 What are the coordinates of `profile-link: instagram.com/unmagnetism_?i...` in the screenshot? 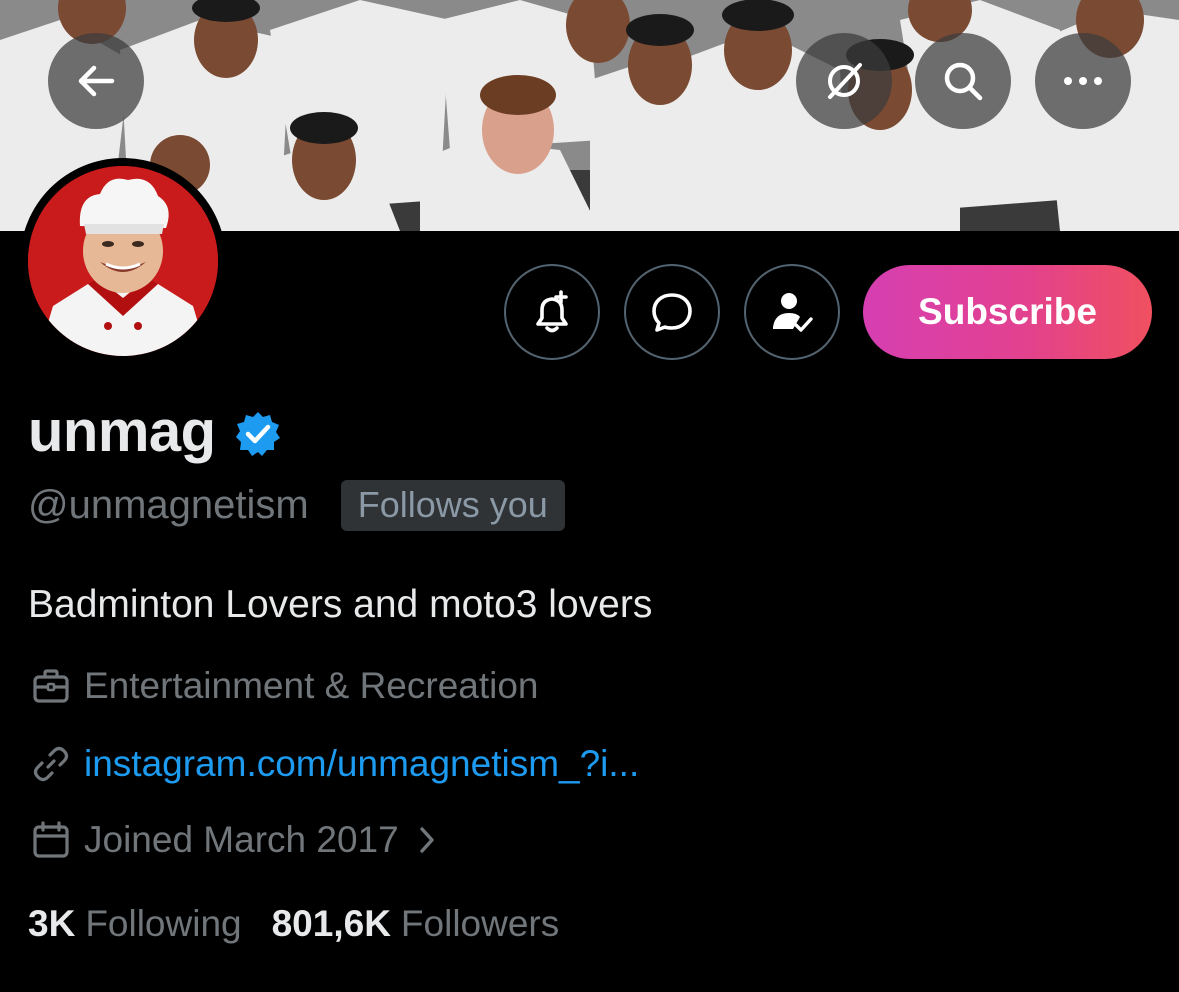 It's located at (361, 764).